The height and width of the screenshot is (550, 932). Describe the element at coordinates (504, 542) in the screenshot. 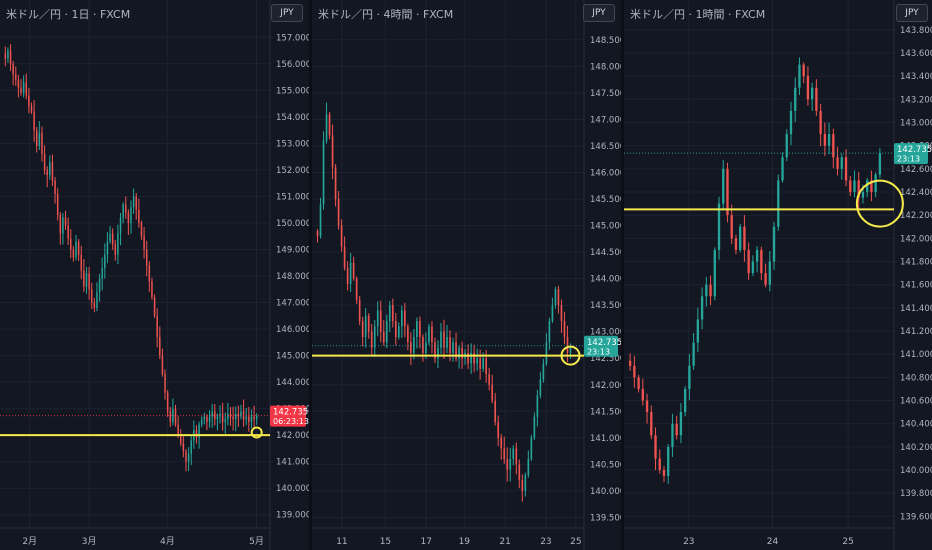

I see `time-tick-label: 21` at that location.